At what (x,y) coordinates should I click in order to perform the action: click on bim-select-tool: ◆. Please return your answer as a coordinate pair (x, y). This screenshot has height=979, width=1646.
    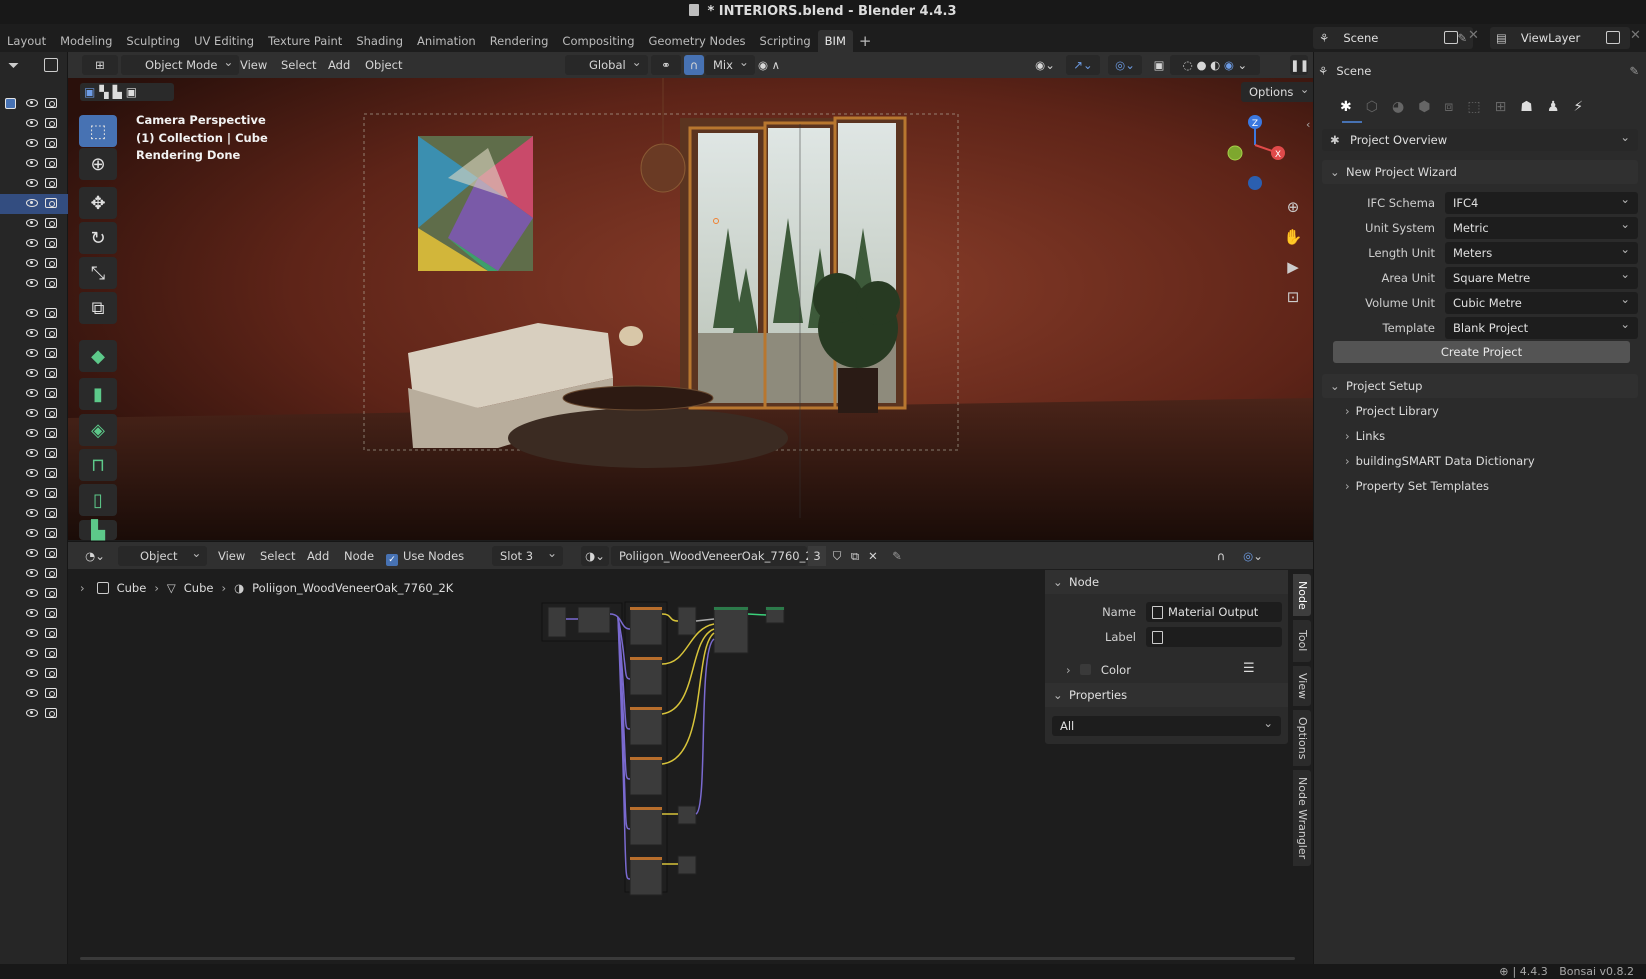
    Looking at the image, I should click on (98, 356).